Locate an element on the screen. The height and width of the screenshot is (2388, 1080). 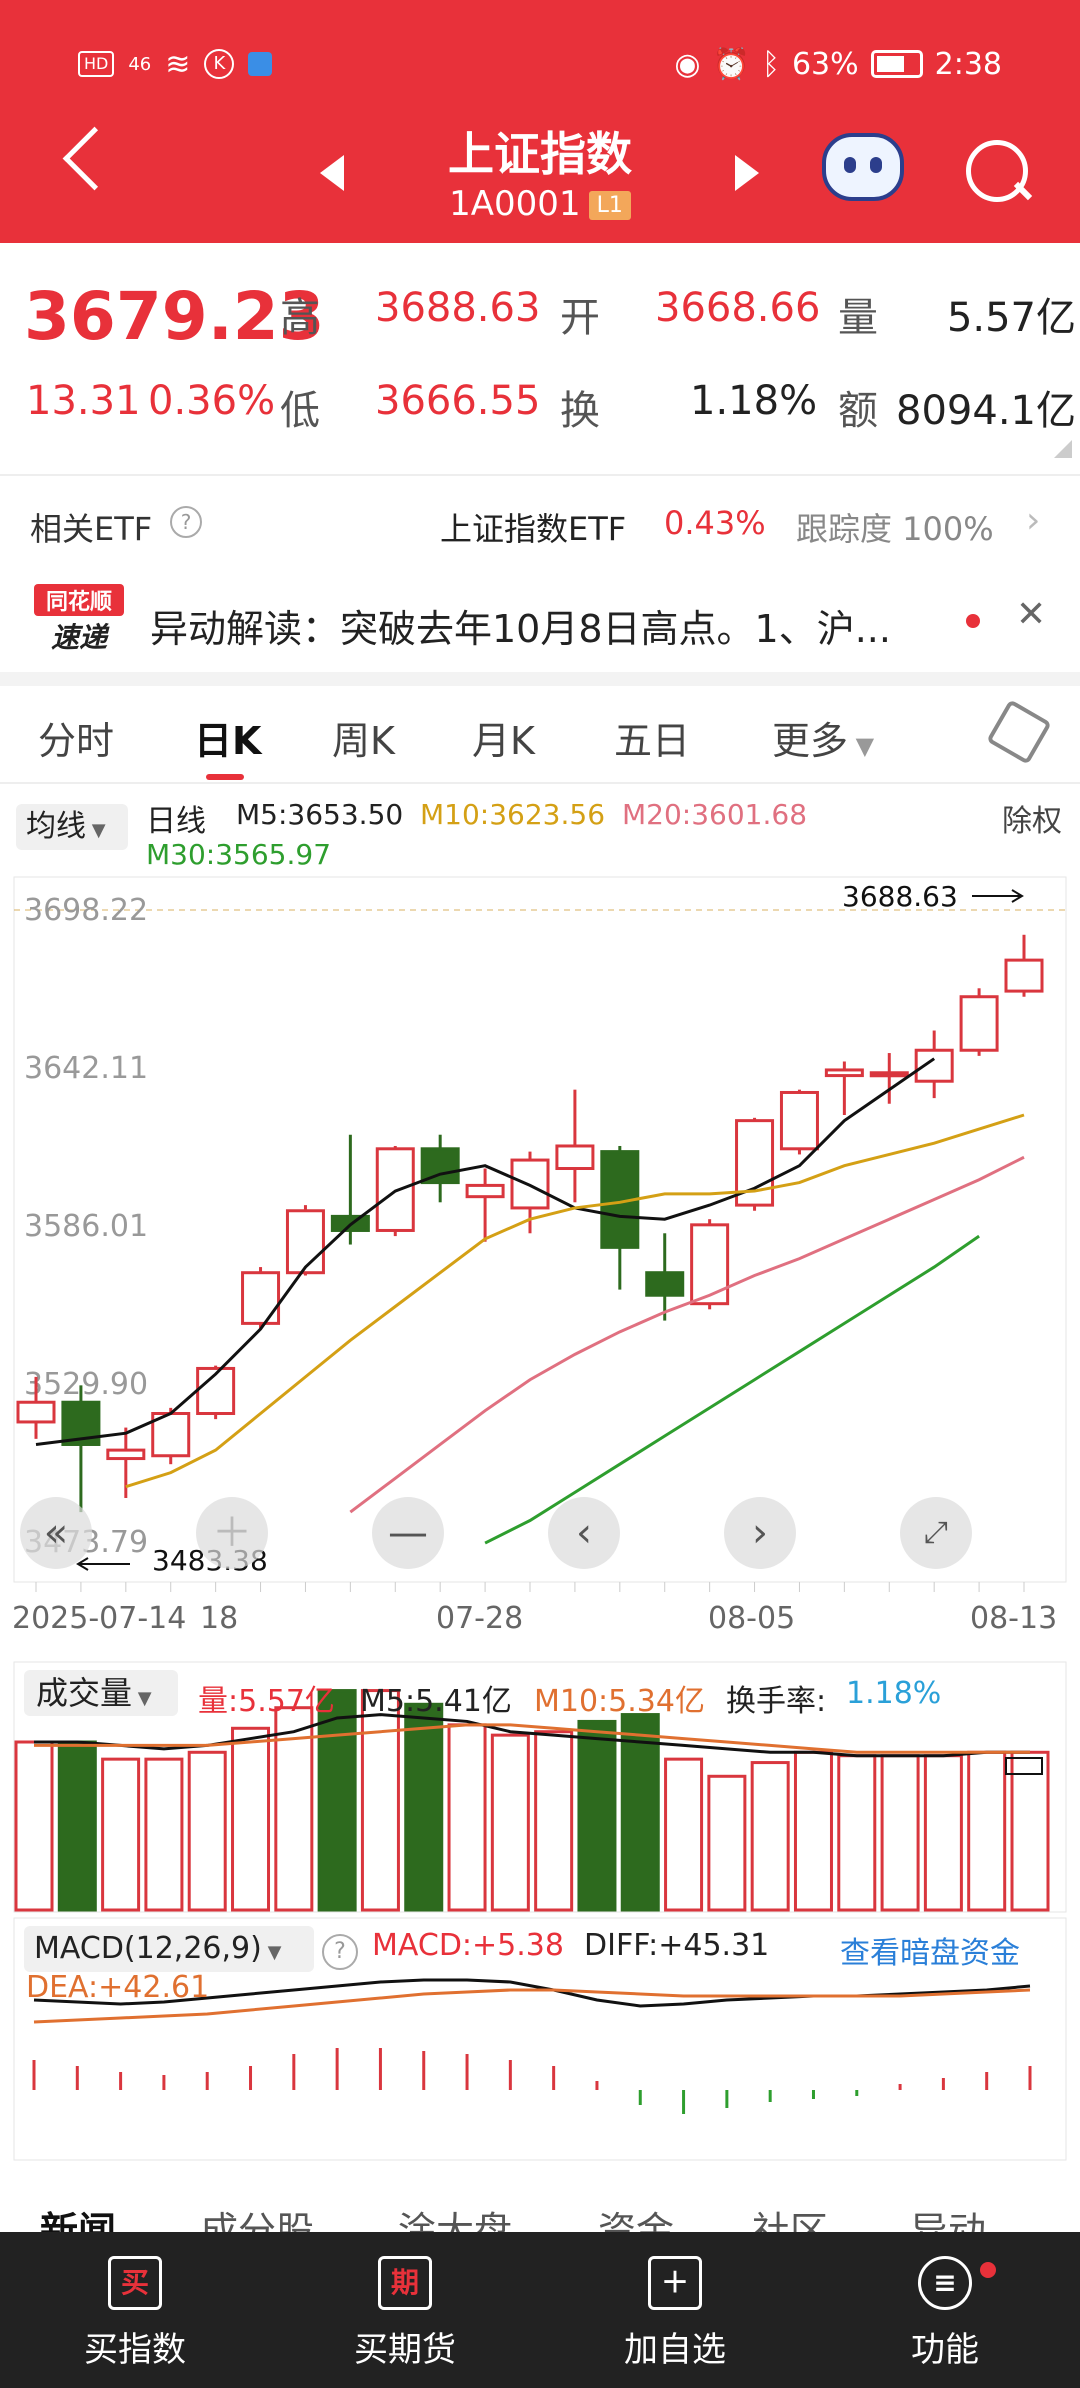
turnover-rate-value: 1.18% is located at coordinates (894, 1693).